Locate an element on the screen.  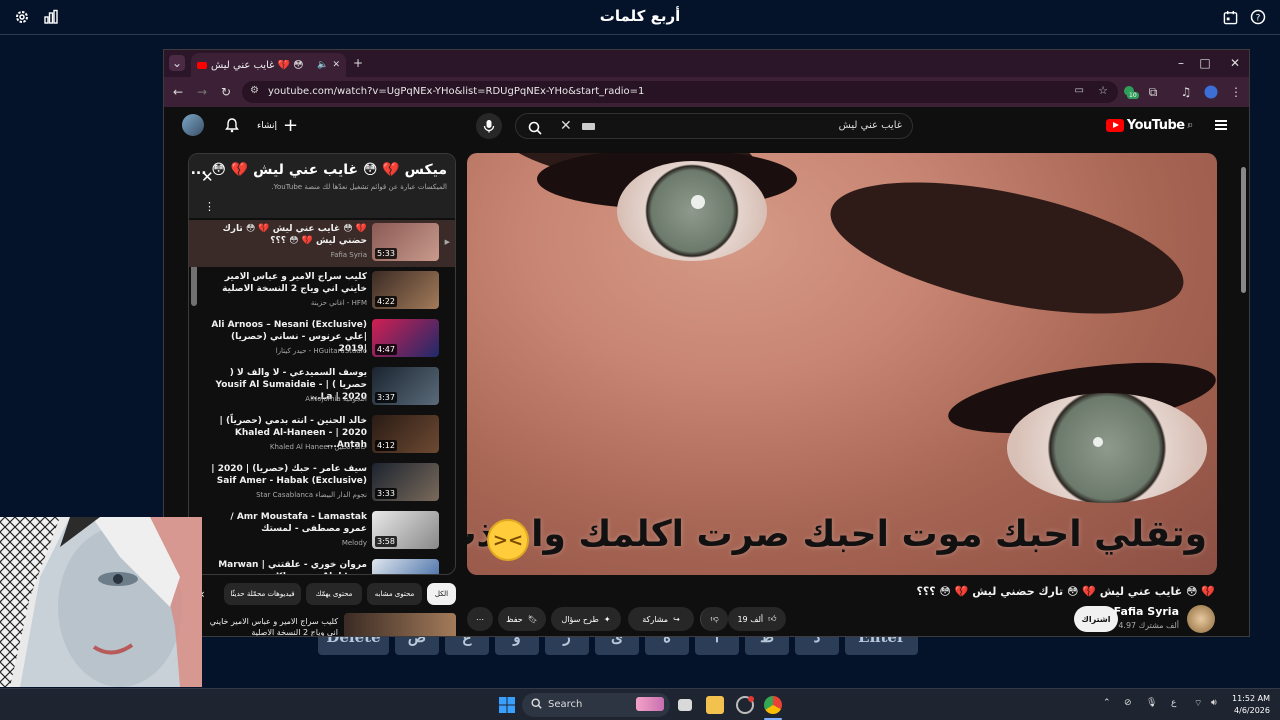
speaker-icon: 🔈 is located at coordinates (322, 65).